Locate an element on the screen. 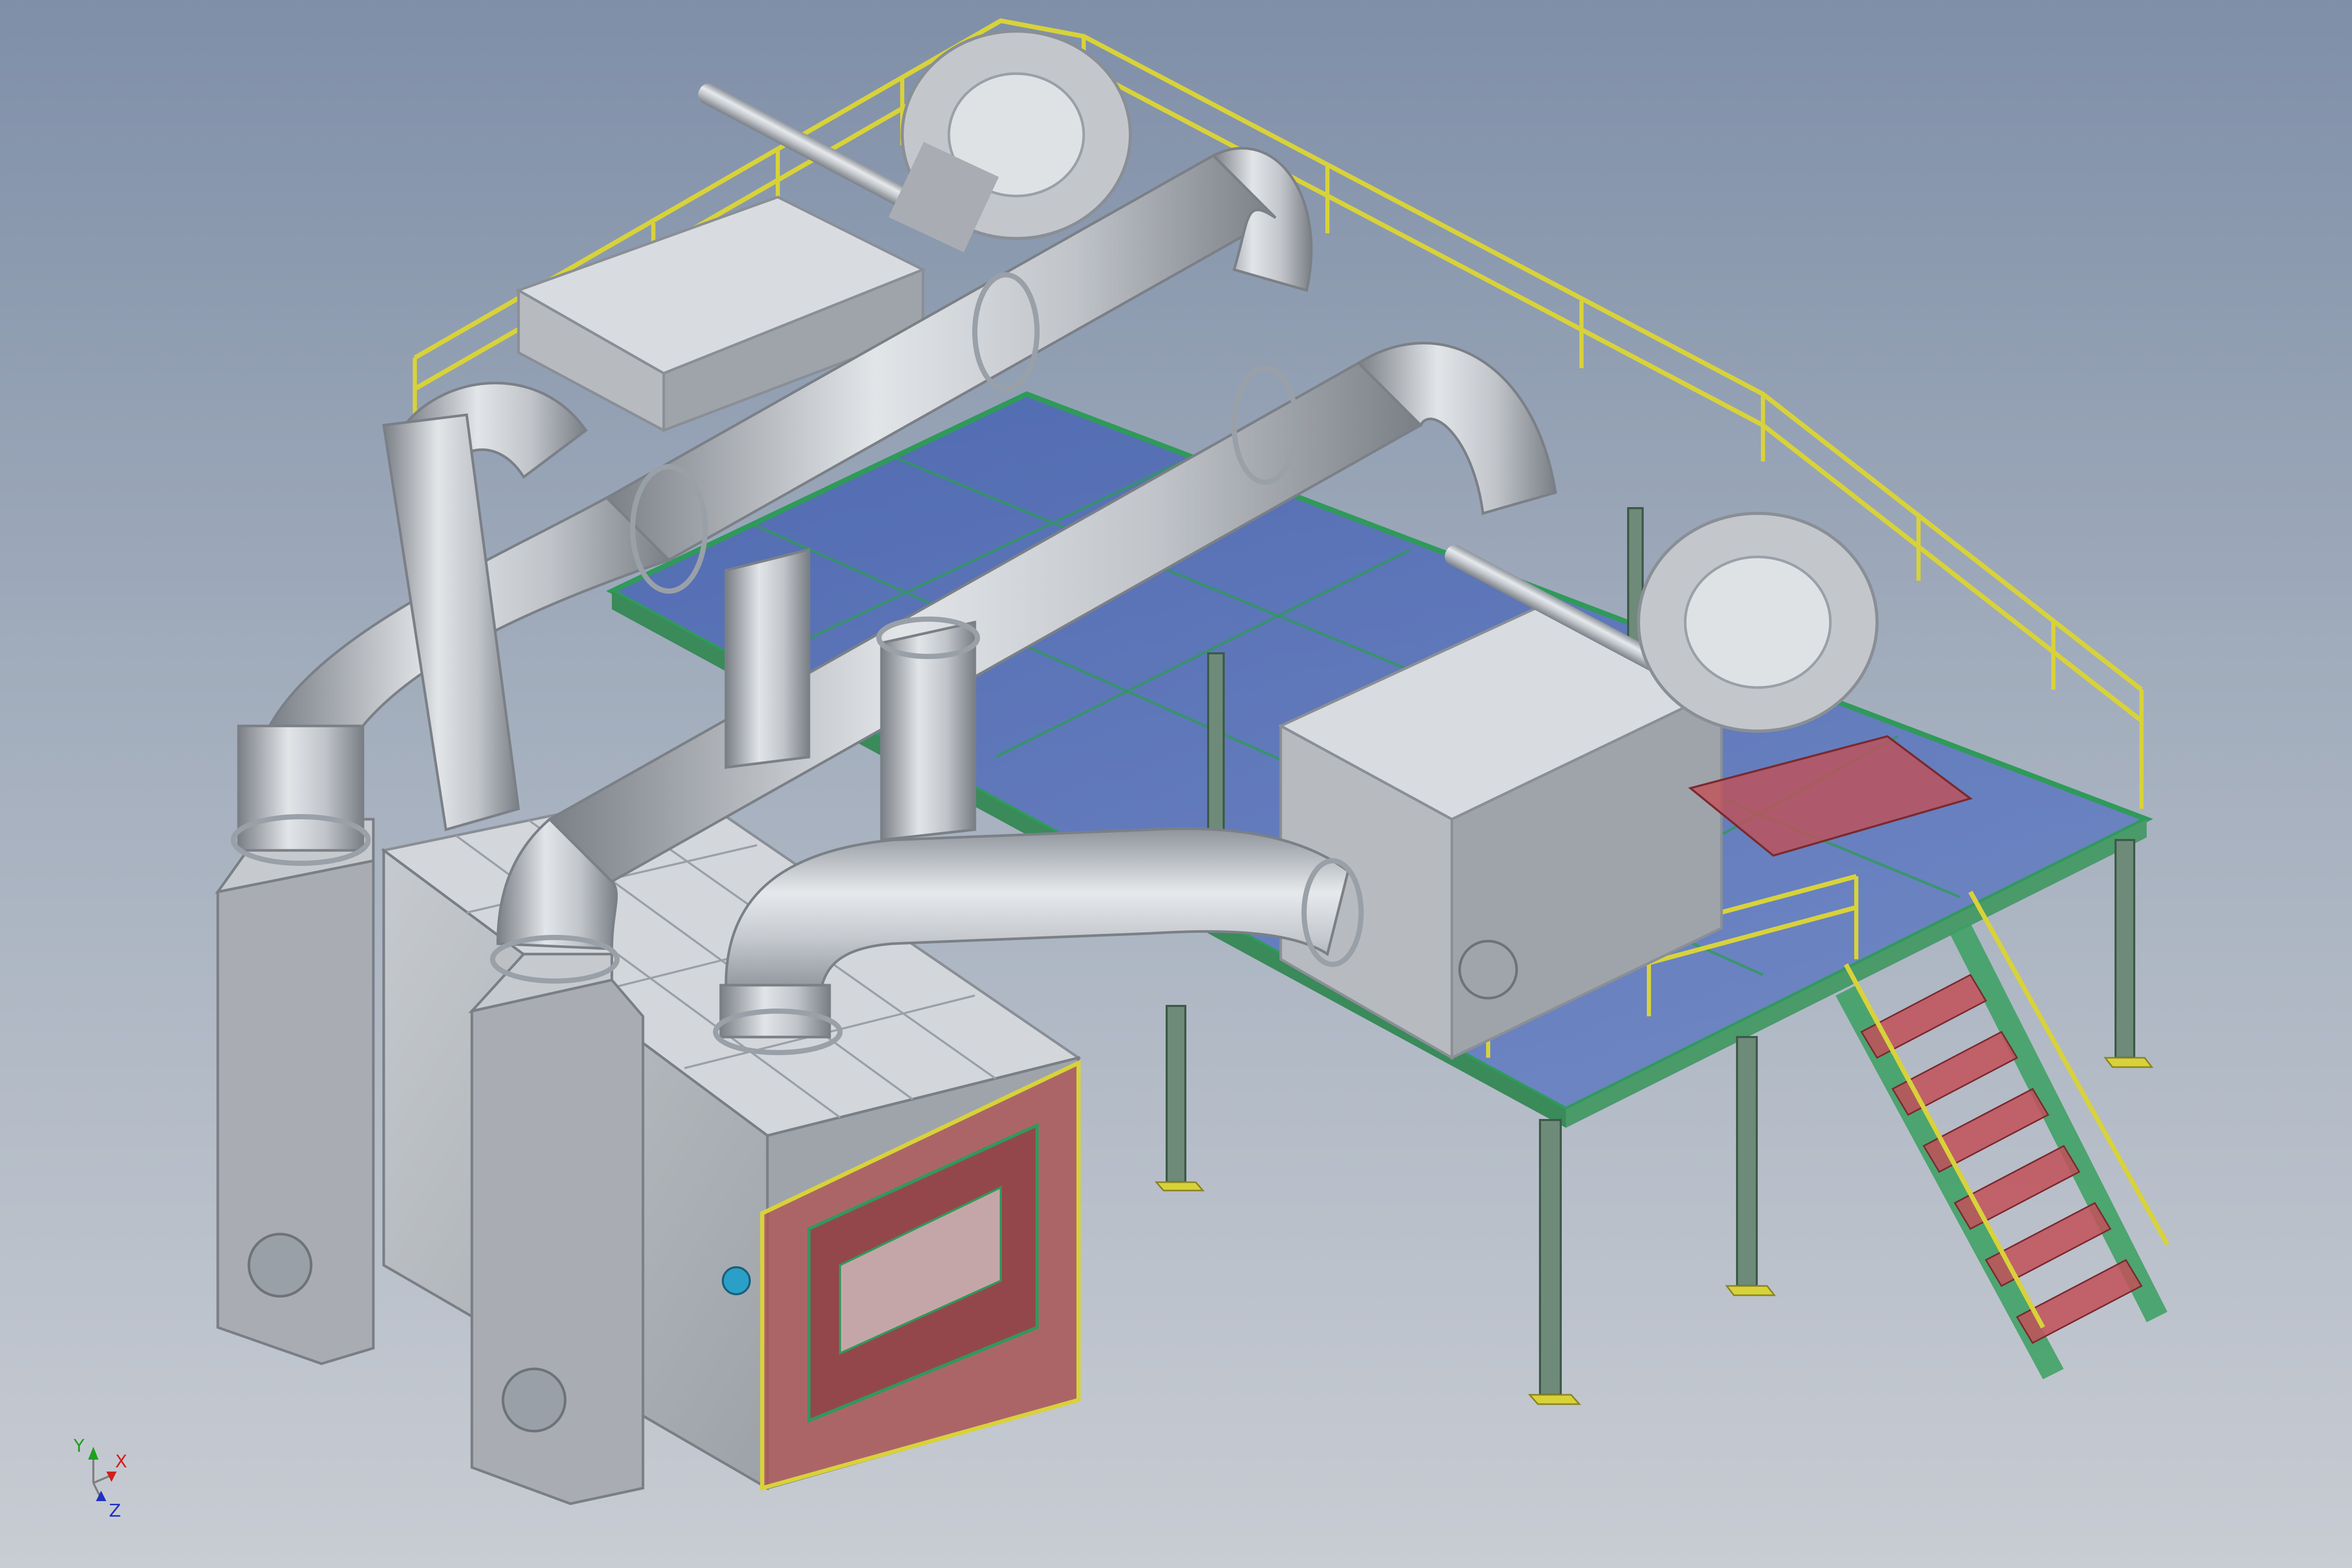 This screenshot has height=1568, width=2352. valve-icon is located at coordinates (736, 1280).